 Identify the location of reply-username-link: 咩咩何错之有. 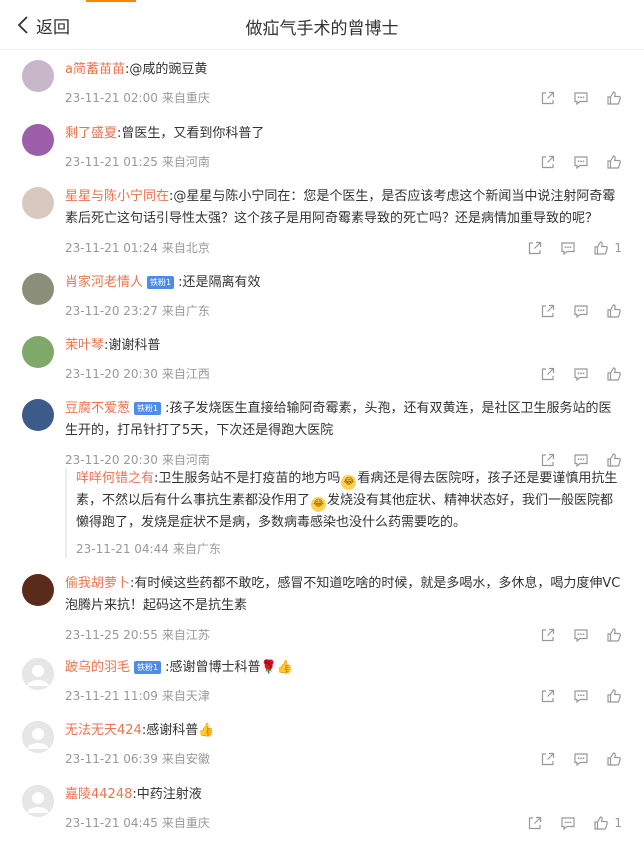
(115, 478).